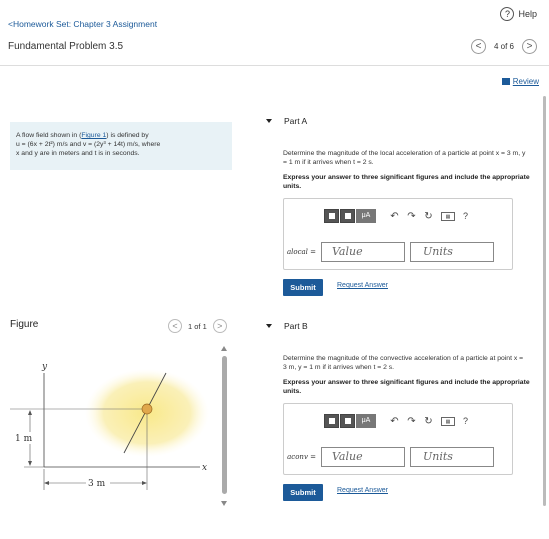 The image size is (549, 539). I want to click on question-circle-icon: ?, so click(507, 14).